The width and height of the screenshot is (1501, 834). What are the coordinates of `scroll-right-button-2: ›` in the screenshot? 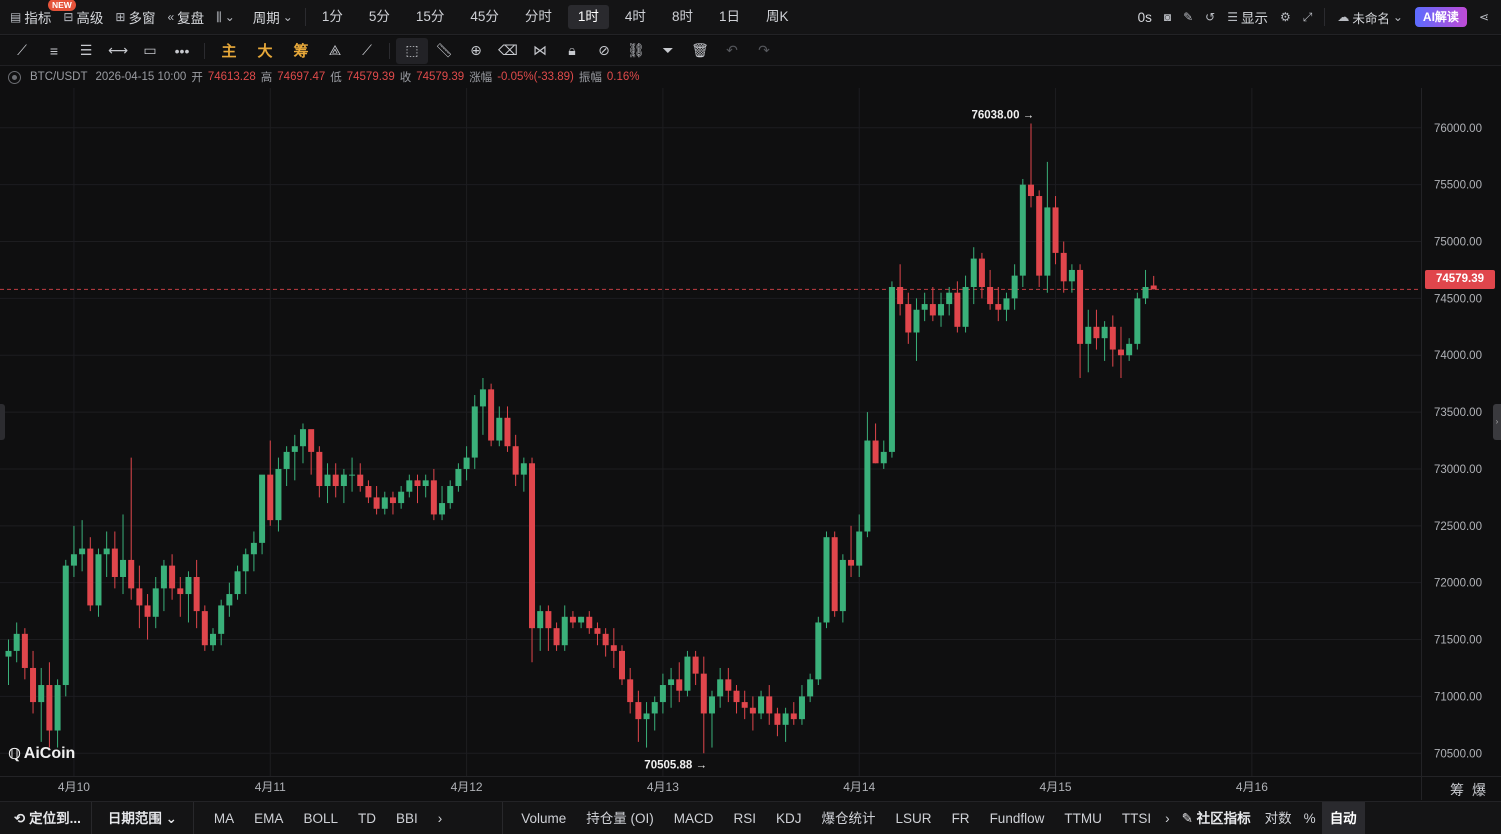 It's located at (1167, 818).